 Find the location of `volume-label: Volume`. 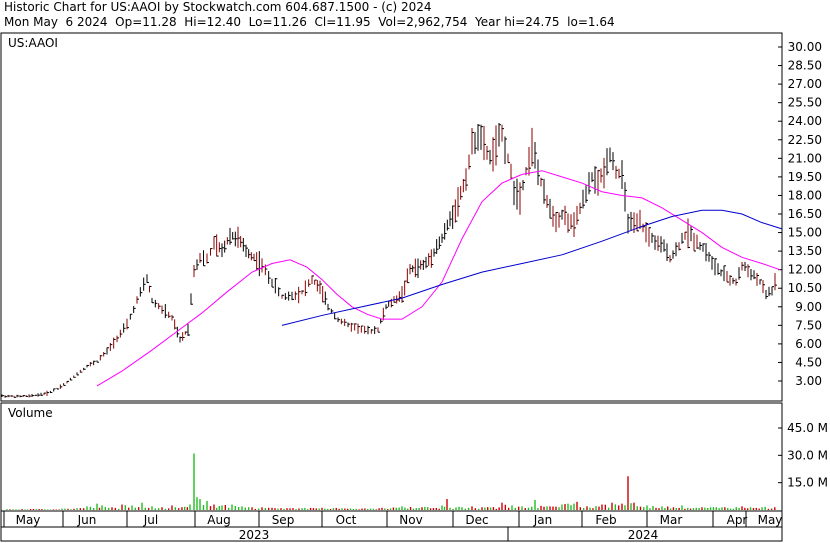

volume-label: Volume is located at coordinates (30, 413).